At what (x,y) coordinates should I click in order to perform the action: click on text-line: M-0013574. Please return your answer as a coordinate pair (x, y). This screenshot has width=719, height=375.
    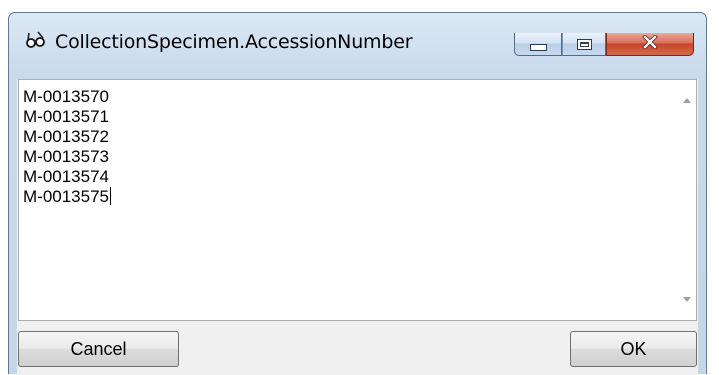
    Looking at the image, I should click on (66, 176).